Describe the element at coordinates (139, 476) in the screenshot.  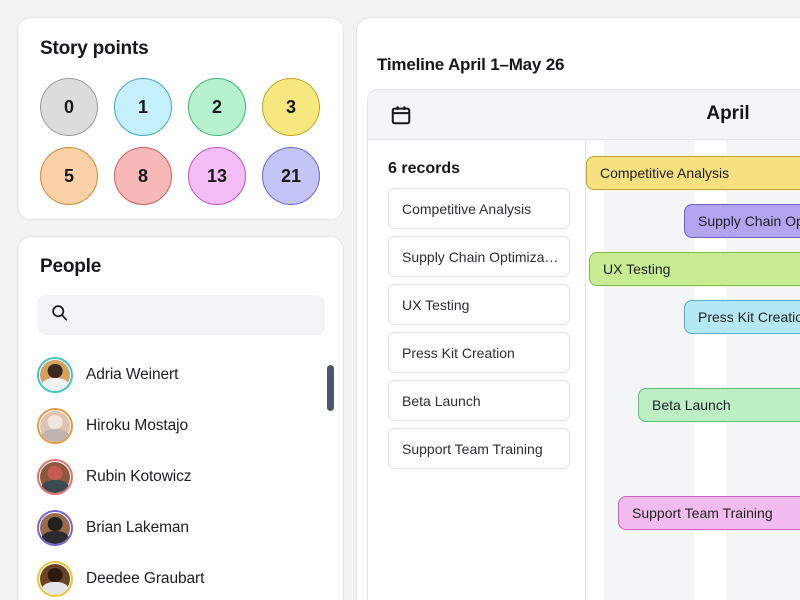
I see `person-name: Rubin Kotowicz` at that location.